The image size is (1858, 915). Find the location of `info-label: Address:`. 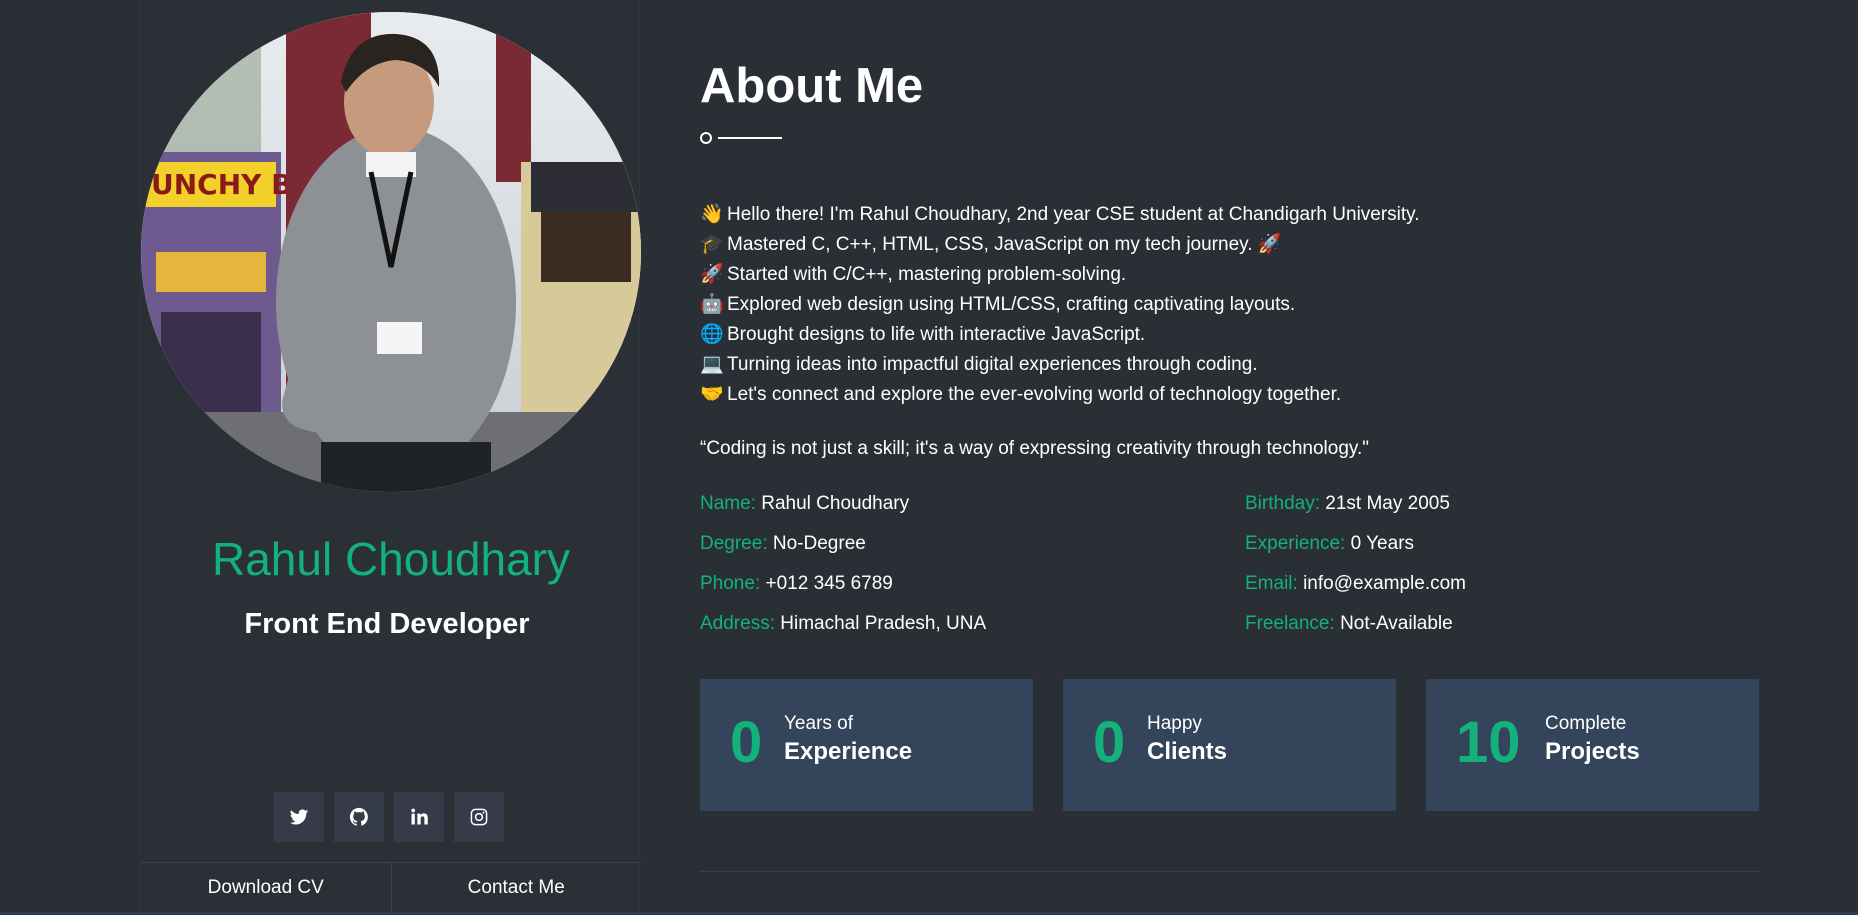

info-label: Address: is located at coordinates (737, 623).